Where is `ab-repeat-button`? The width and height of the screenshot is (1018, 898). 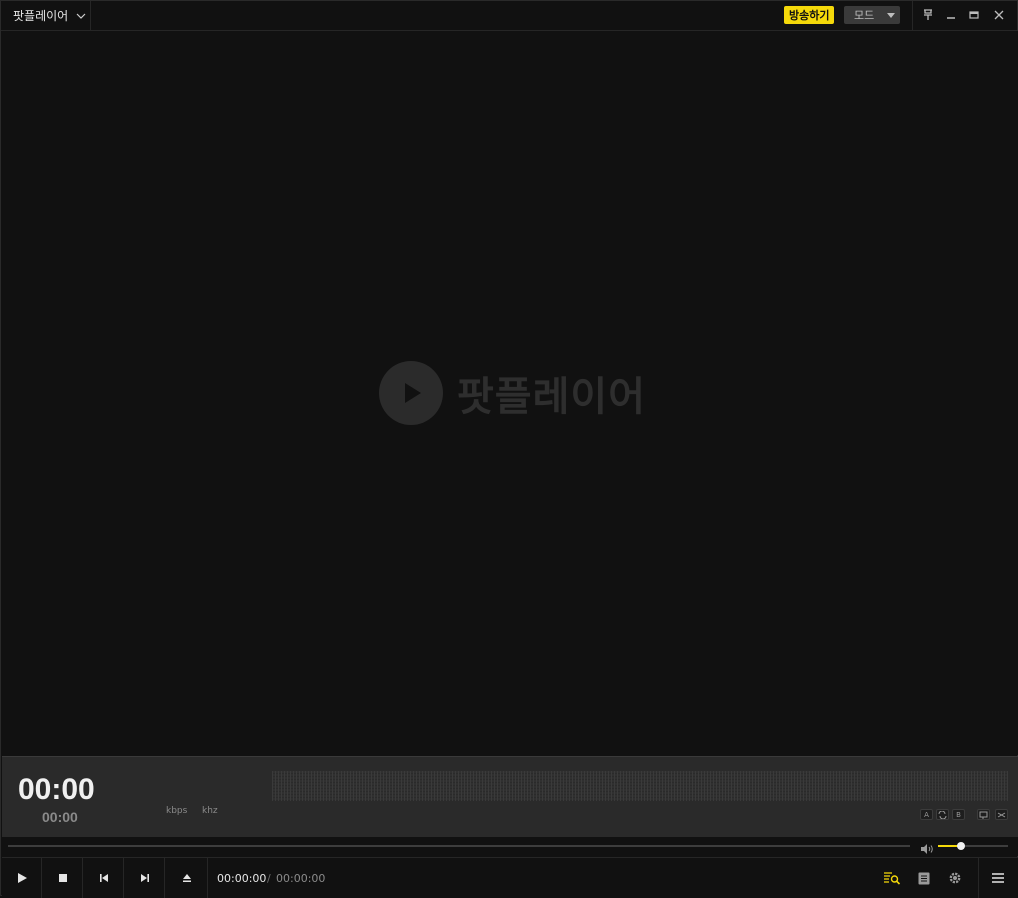
ab-repeat-button is located at coordinates (942, 814).